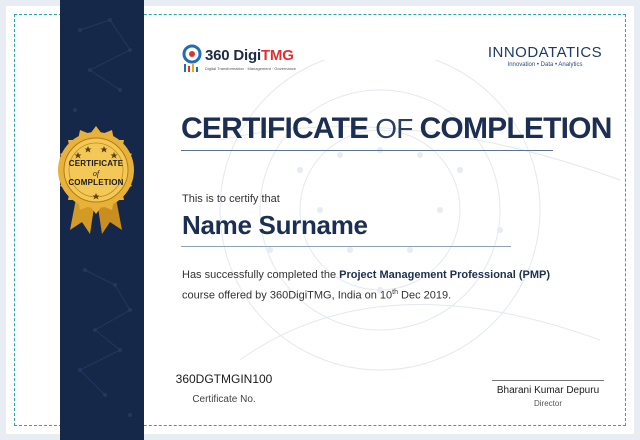  What do you see at coordinates (445, 275) in the screenshot?
I see `course-name: Project Management Professional (PMP)` at bounding box center [445, 275].